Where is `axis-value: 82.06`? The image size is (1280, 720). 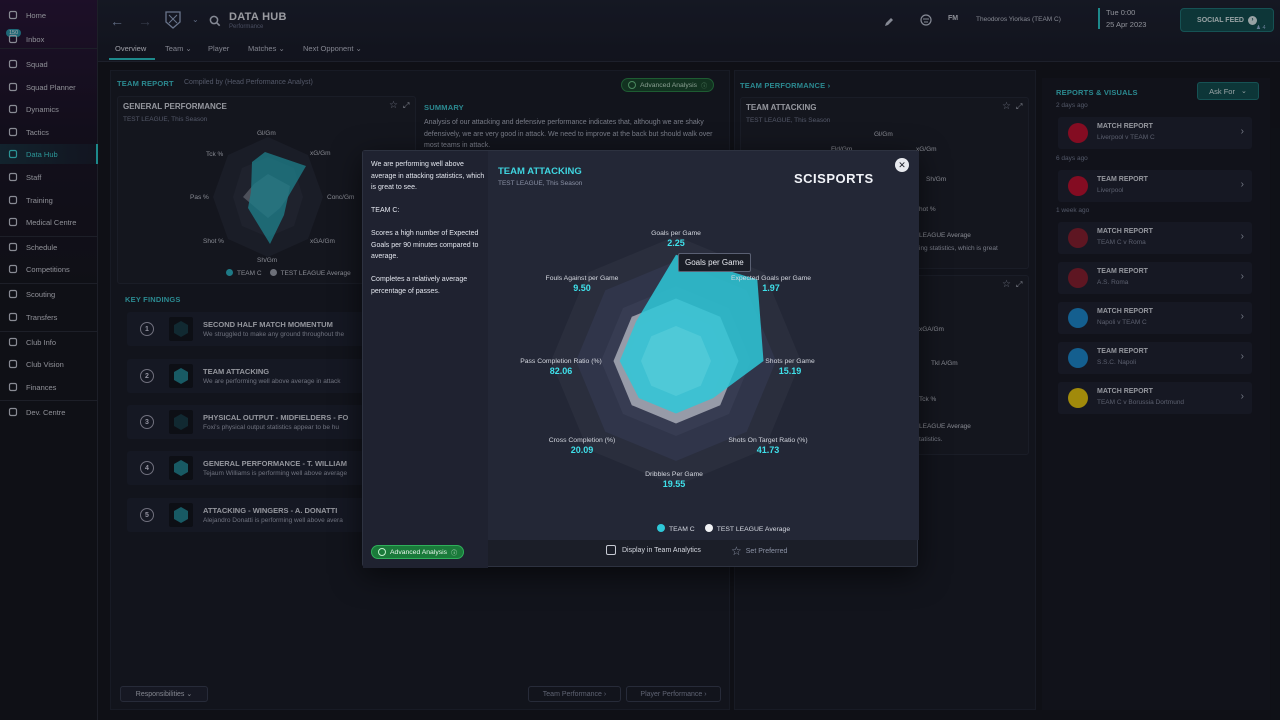
axis-value: 82.06 is located at coordinates (561, 371).